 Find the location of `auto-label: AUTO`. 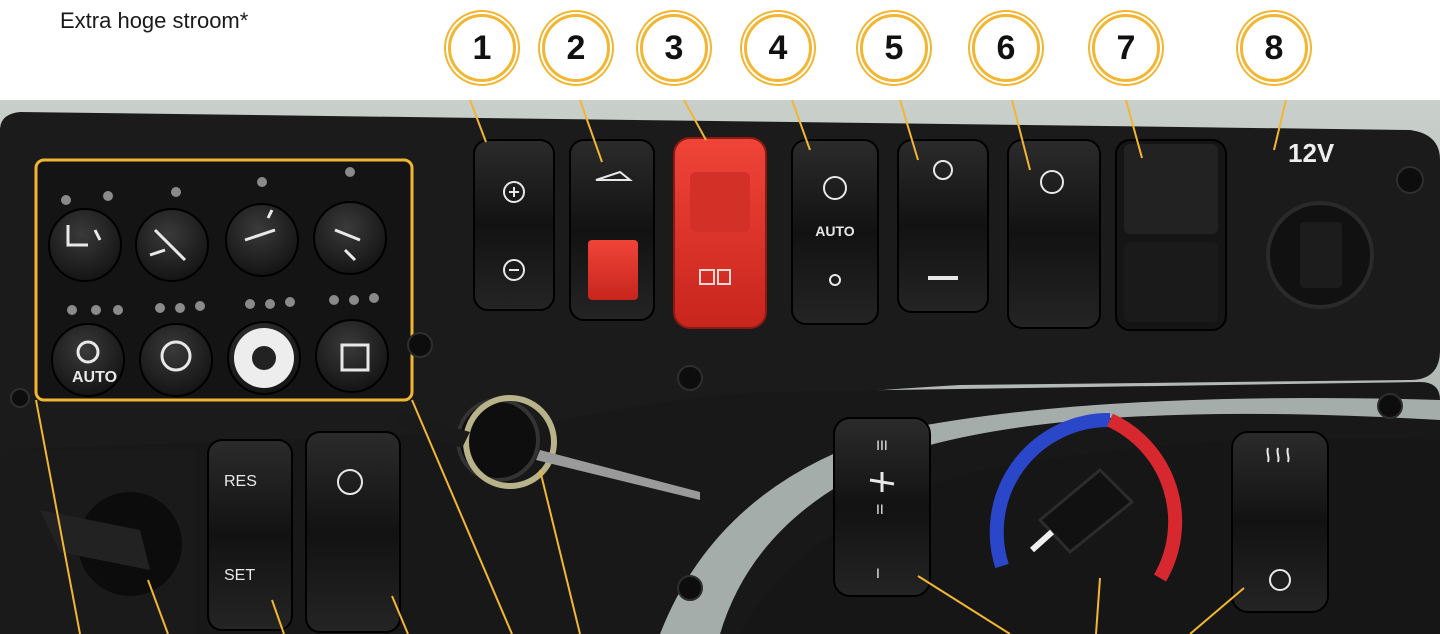

auto-label: AUTO is located at coordinates (835, 231).